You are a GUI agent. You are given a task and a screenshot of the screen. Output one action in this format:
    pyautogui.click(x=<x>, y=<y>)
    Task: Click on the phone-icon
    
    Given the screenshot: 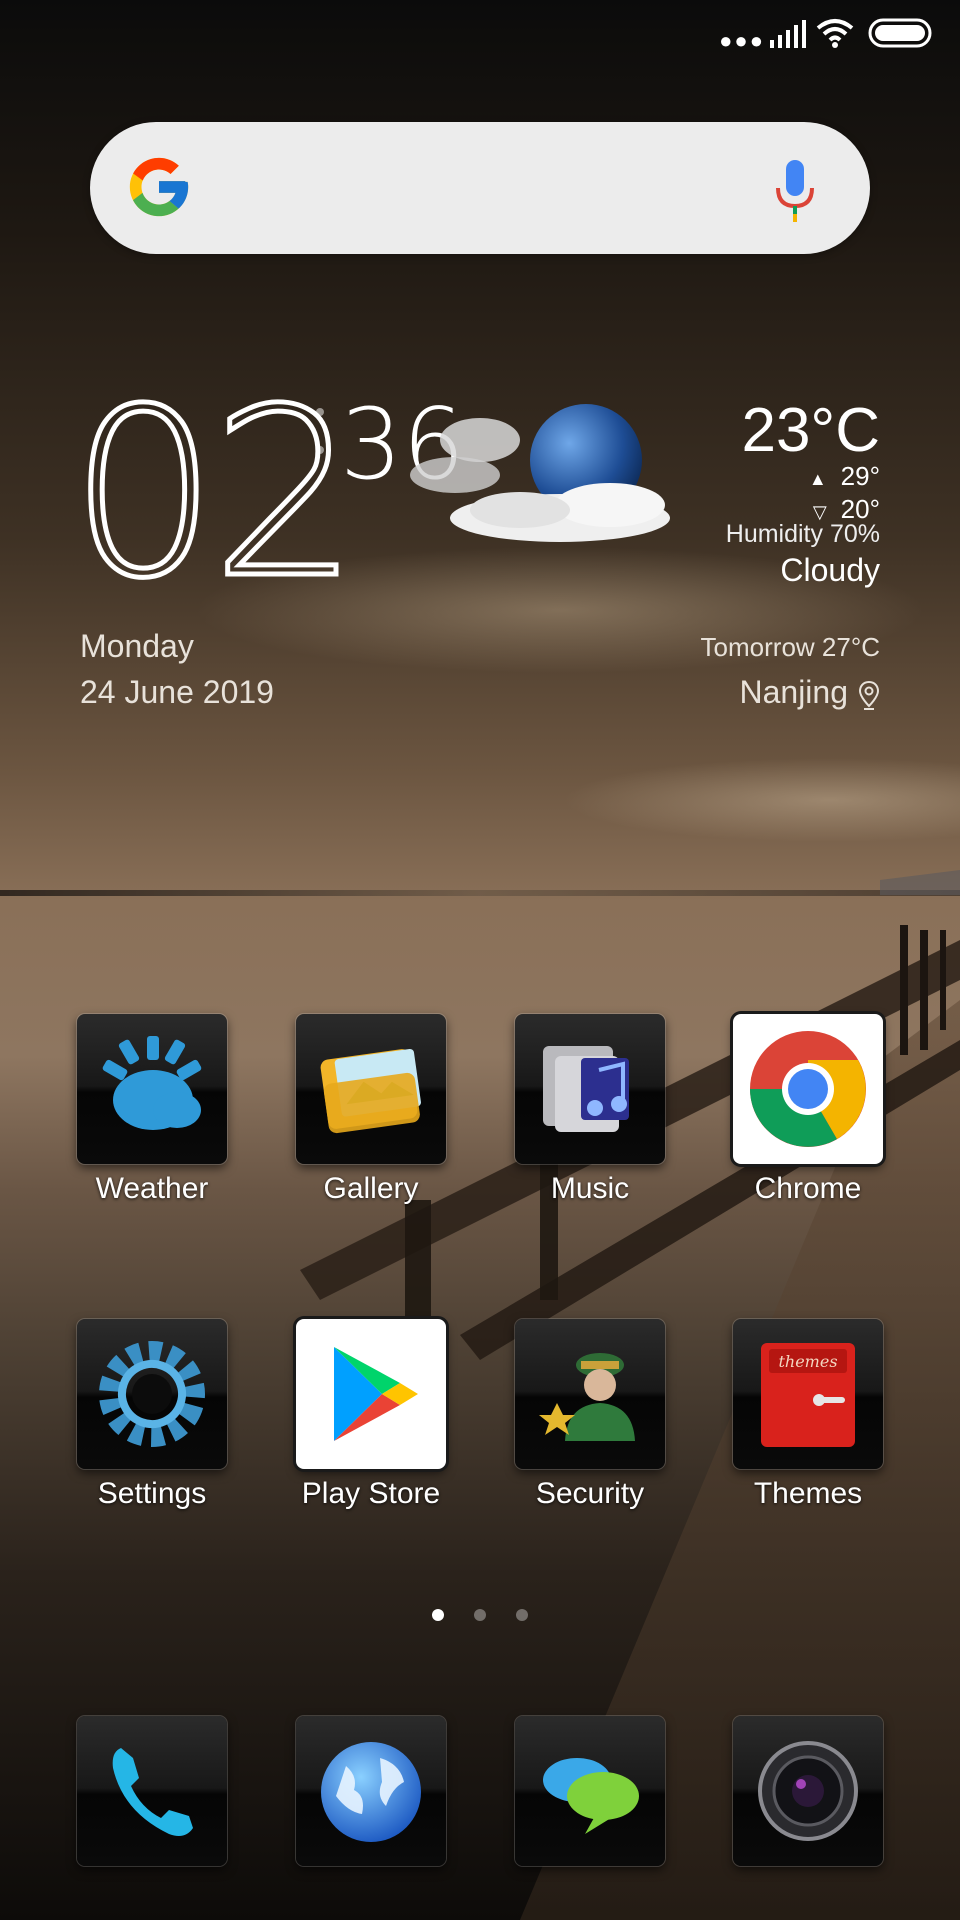 What is the action you would take?
    pyautogui.click(x=152, y=1792)
    